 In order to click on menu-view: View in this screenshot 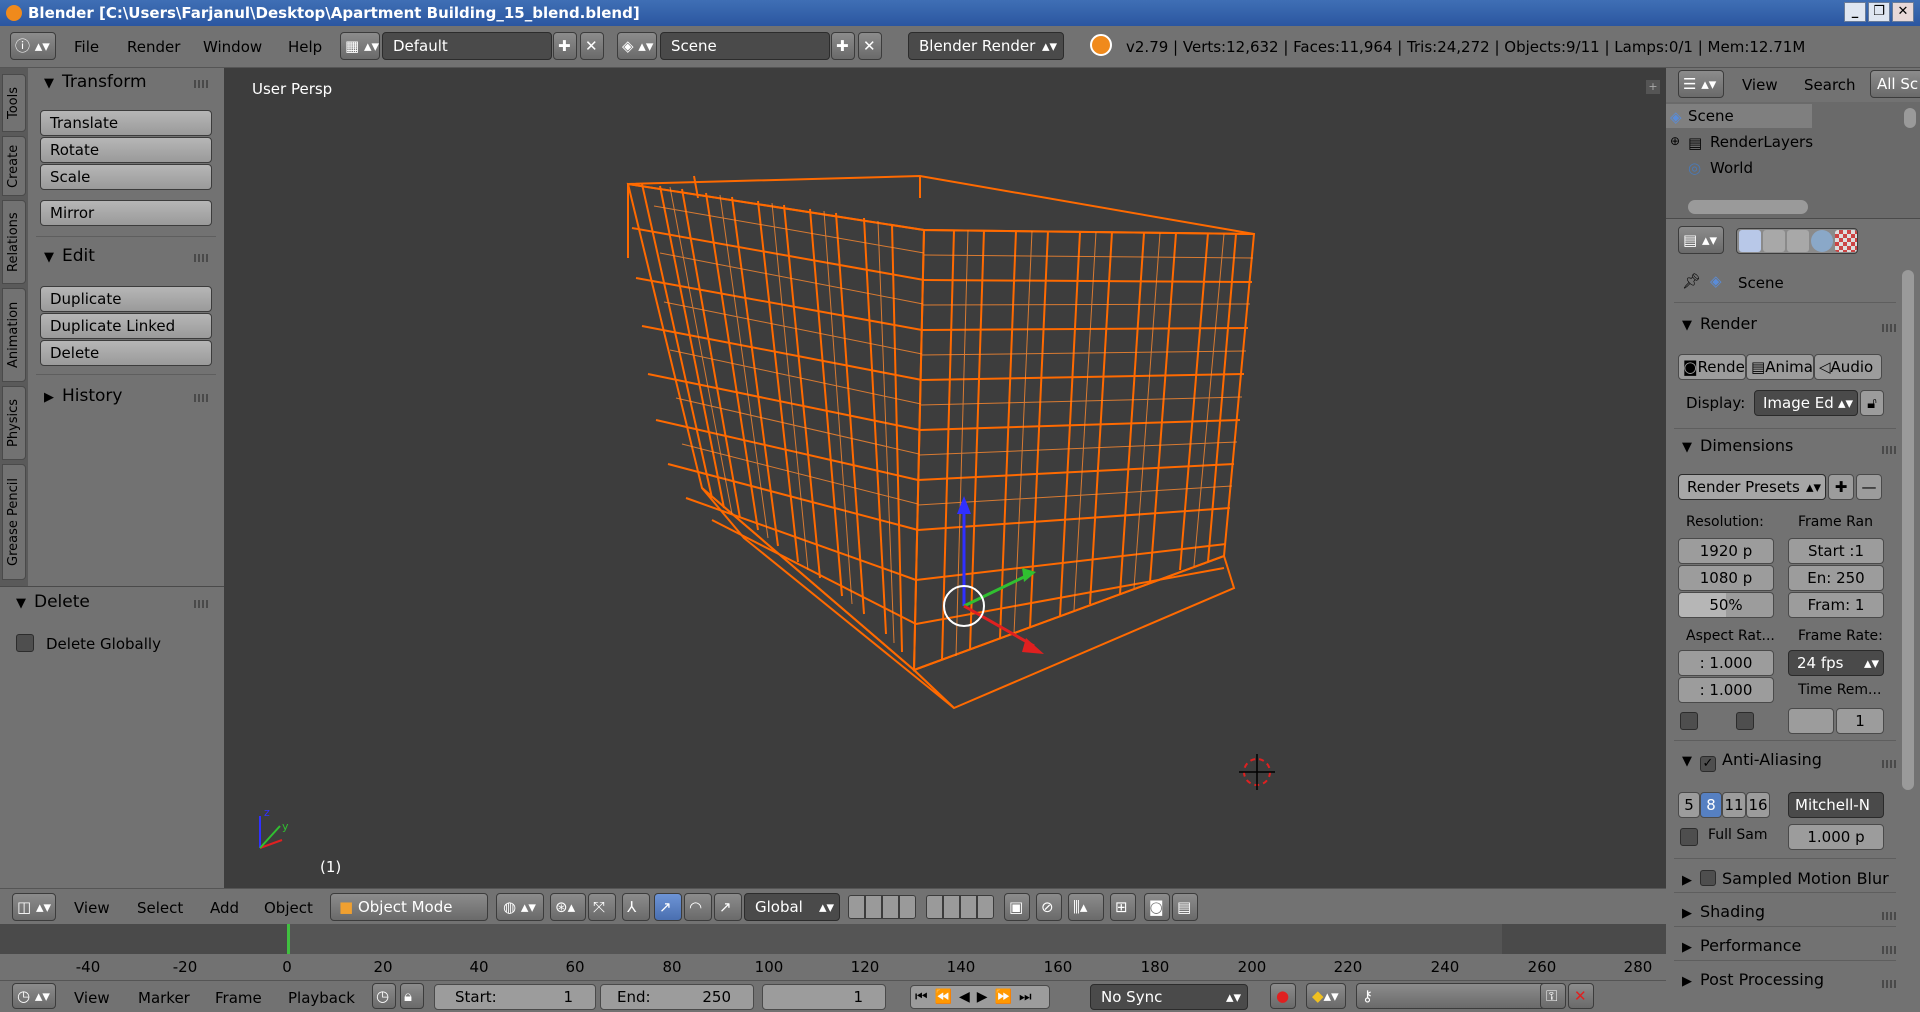, I will do `click(1760, 85)`.